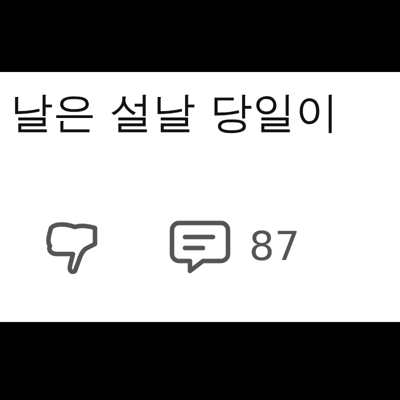 The width and height of the screenshot is (400, 400). Describe the element at coordinates (72, 247) in the screenshot. I see `thumbs-down-icon` at that location.